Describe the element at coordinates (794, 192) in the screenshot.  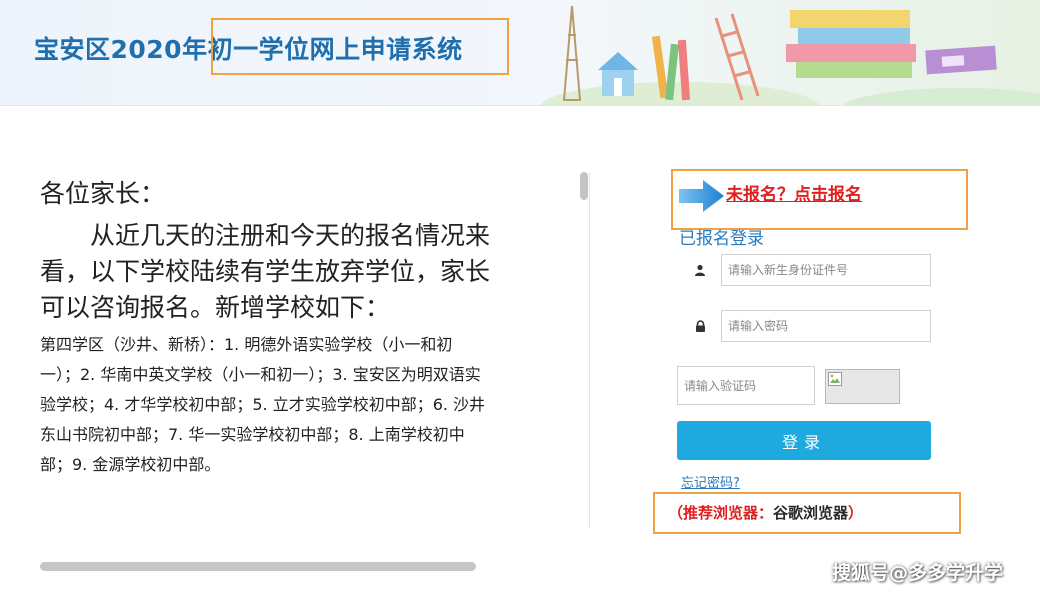
I see `register-link: 未报名？点击报名` at that location.